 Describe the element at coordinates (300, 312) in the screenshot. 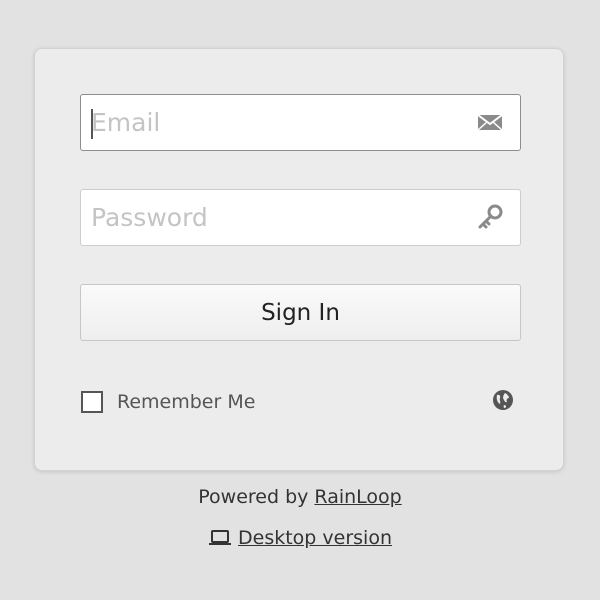

I see `sign-in-button: Sign In` at that location.